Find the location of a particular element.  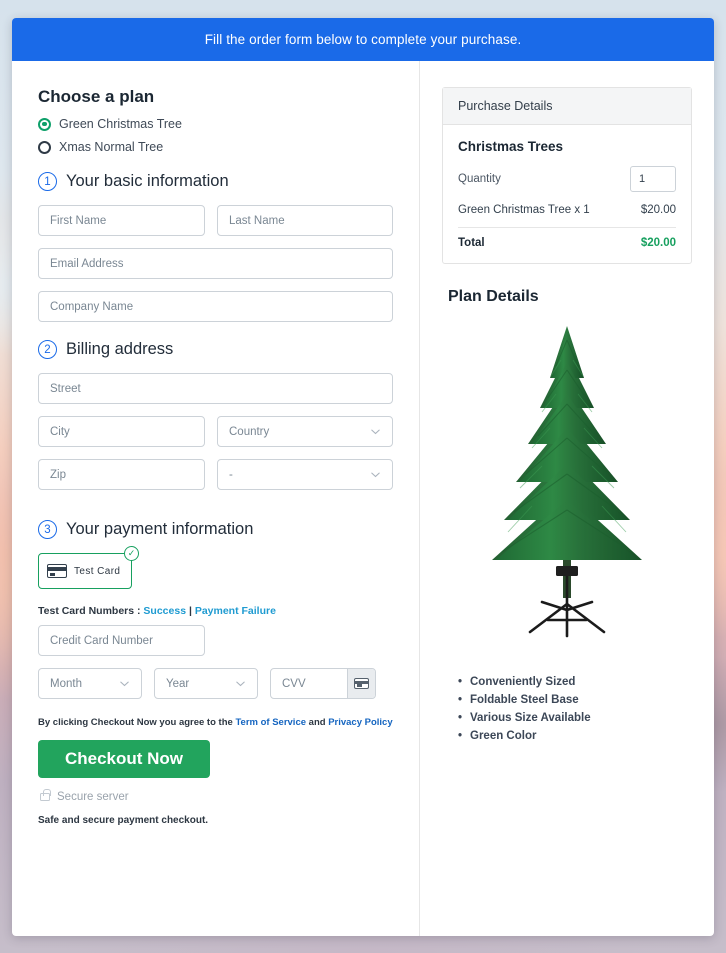

product-image is located at coordinates (567, 485).